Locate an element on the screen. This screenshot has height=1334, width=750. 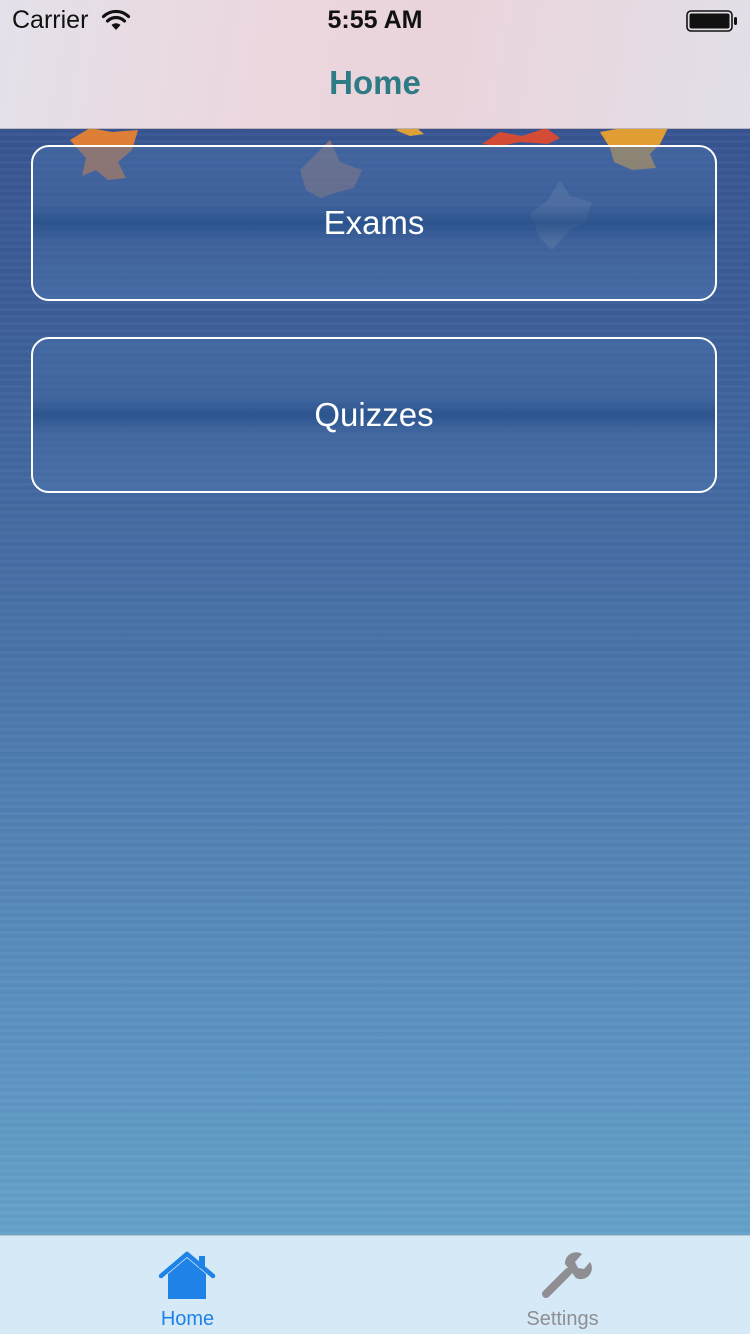
tab-home: Home is located at coordinates (187, 1285).